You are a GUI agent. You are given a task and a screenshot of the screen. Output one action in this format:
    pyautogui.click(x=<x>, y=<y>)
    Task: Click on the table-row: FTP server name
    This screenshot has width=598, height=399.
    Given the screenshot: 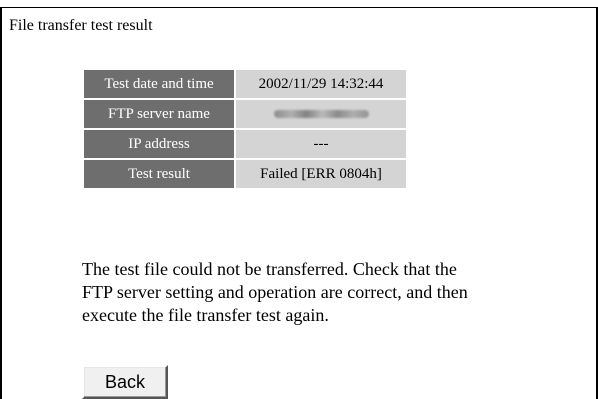 What is the action you would take?
    pyautogui.click(x=245, y=114)
    